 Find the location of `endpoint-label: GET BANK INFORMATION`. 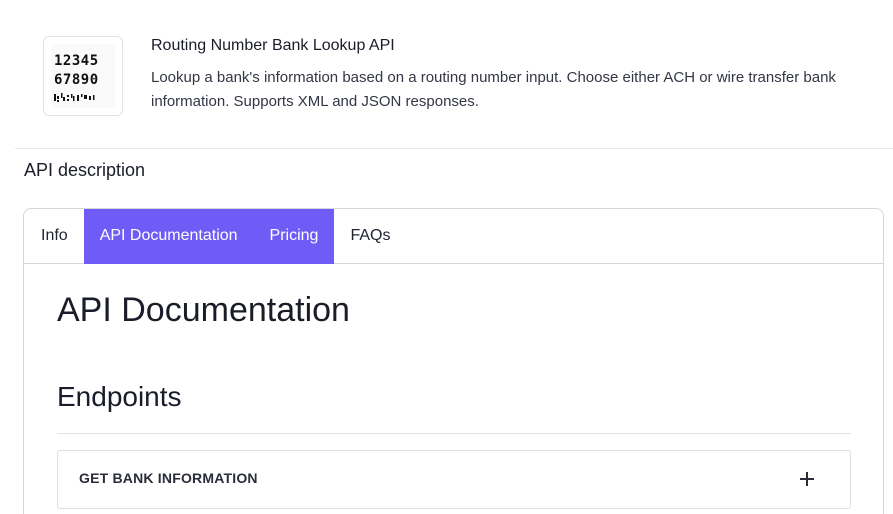

endpoint-label: GET BANK INFORMATION is located at coordinates (168, 478).